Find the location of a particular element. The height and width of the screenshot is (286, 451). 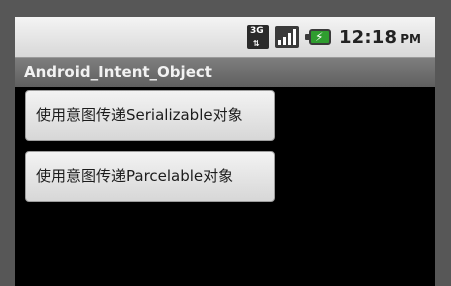

battery-charging-icon: ⚡ is located at coordinates (318, 37).